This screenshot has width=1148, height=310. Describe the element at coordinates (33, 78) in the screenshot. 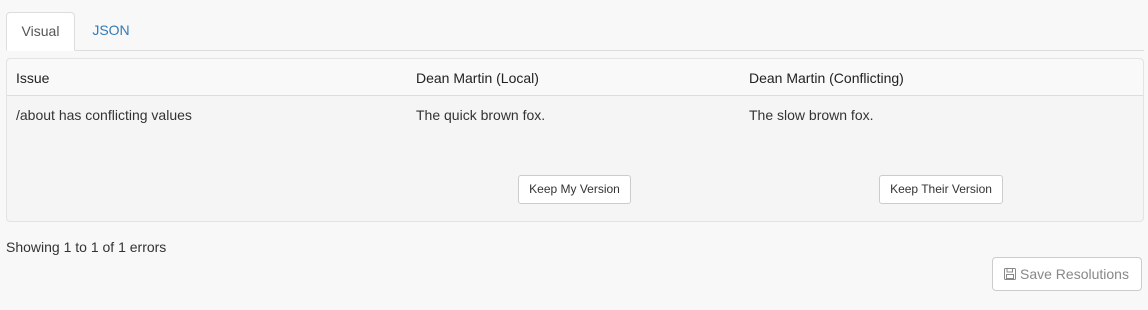

I see `column-header-issue: Issue` at that location.